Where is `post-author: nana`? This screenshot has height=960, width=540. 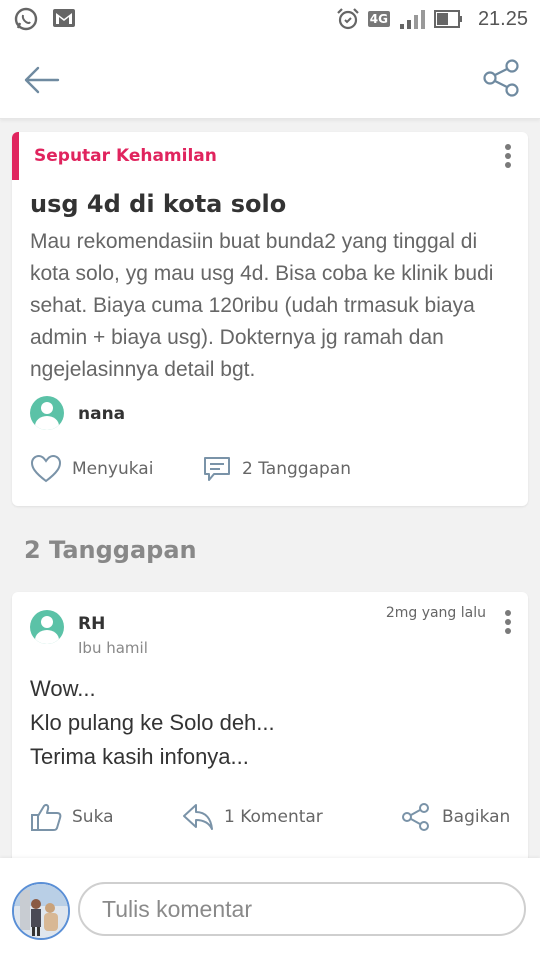 post-author: nana is located at coordinates (101, 414).